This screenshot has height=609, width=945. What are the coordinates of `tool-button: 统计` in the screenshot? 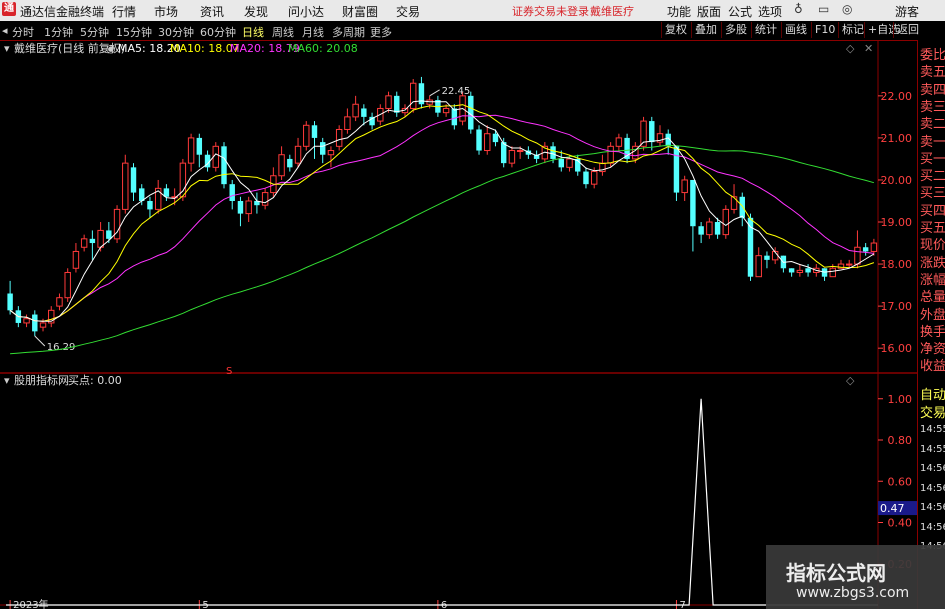 It's located at (765, 30).